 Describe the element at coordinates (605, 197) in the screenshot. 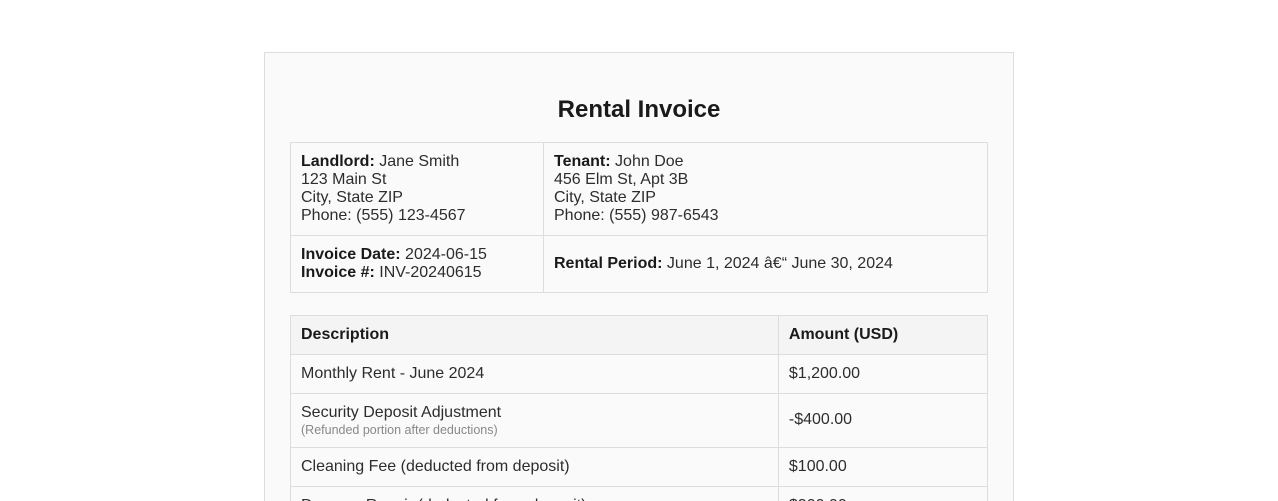

I see `tenant-address-line2: City, State ZIP` at that location.